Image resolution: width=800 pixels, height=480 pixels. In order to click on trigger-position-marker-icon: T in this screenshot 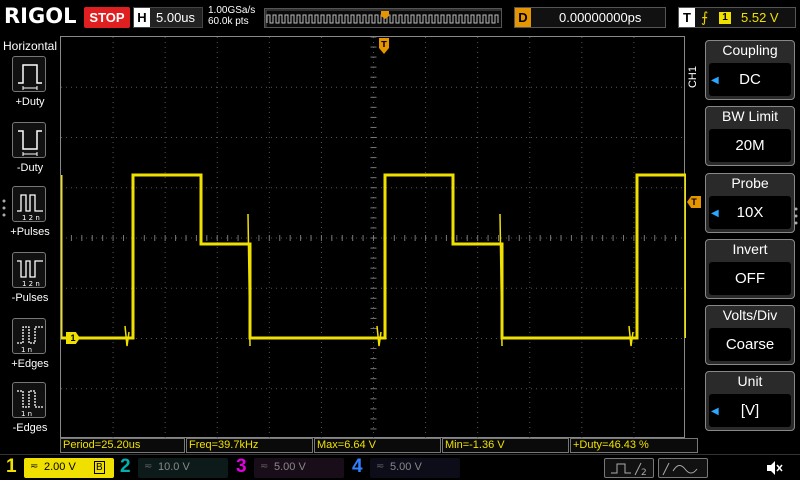, I will do `click(384, 47)`.